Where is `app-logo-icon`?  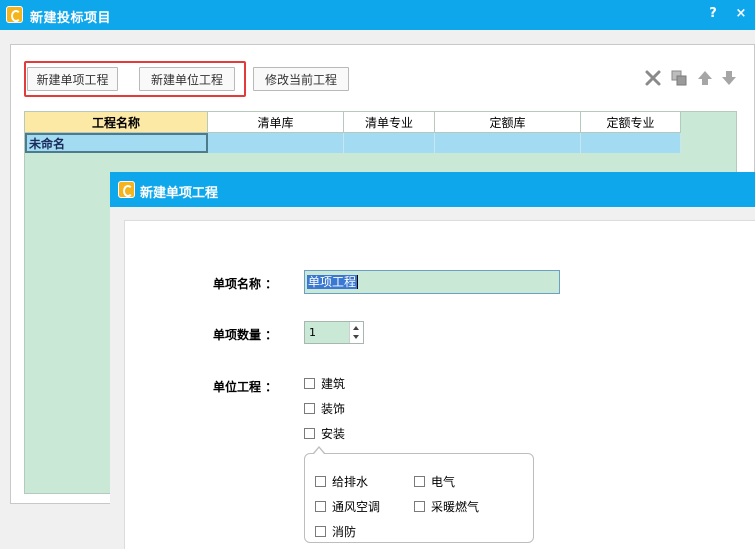 app-logo-icon is located at coordinates (14, 14).